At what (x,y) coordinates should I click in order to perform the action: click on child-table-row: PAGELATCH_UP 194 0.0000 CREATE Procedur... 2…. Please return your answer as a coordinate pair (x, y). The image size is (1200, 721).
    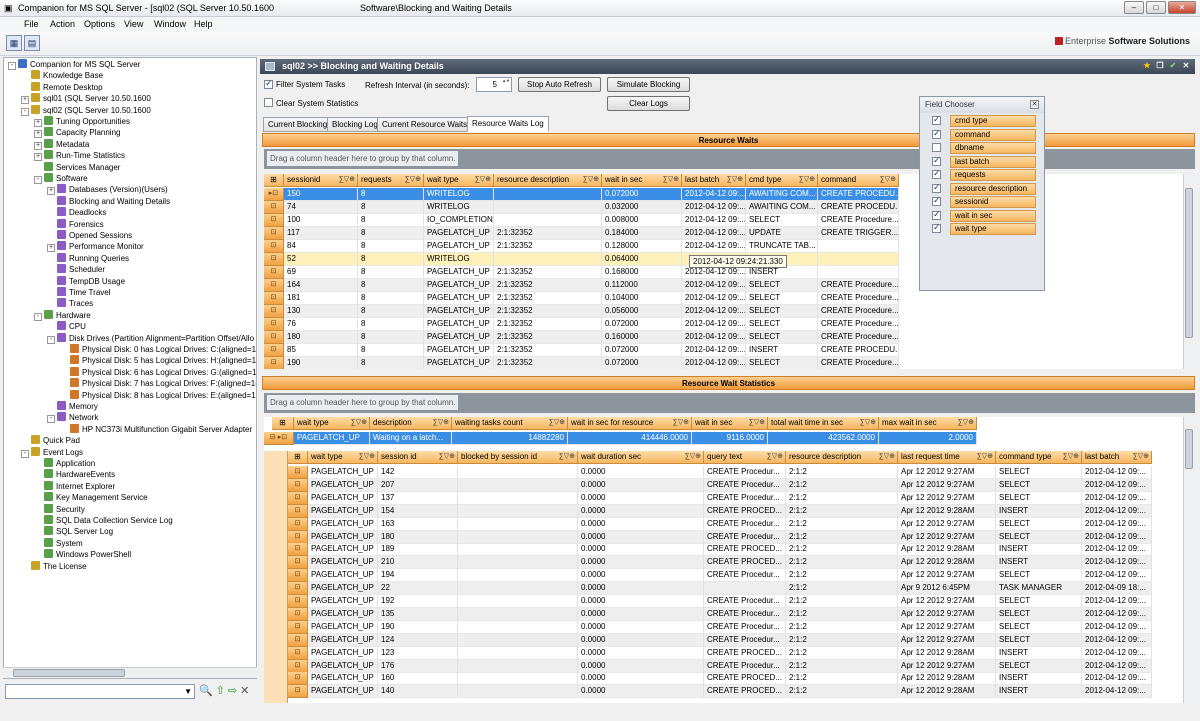
    Looking at the image, I should click on (724, 576).